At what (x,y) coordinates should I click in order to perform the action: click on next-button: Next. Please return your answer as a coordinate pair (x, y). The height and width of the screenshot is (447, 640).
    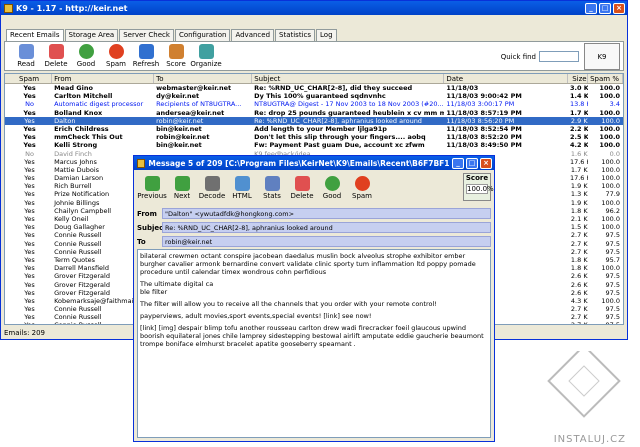
    Looking at the image, I should click on (182, 188).